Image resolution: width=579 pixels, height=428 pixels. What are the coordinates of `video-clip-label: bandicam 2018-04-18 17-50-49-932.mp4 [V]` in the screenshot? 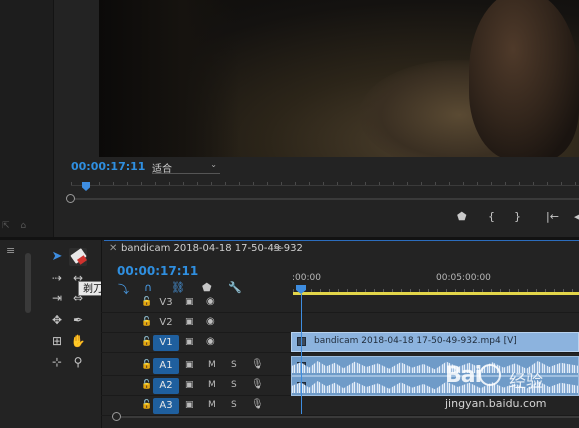 It's located at (415, 341).